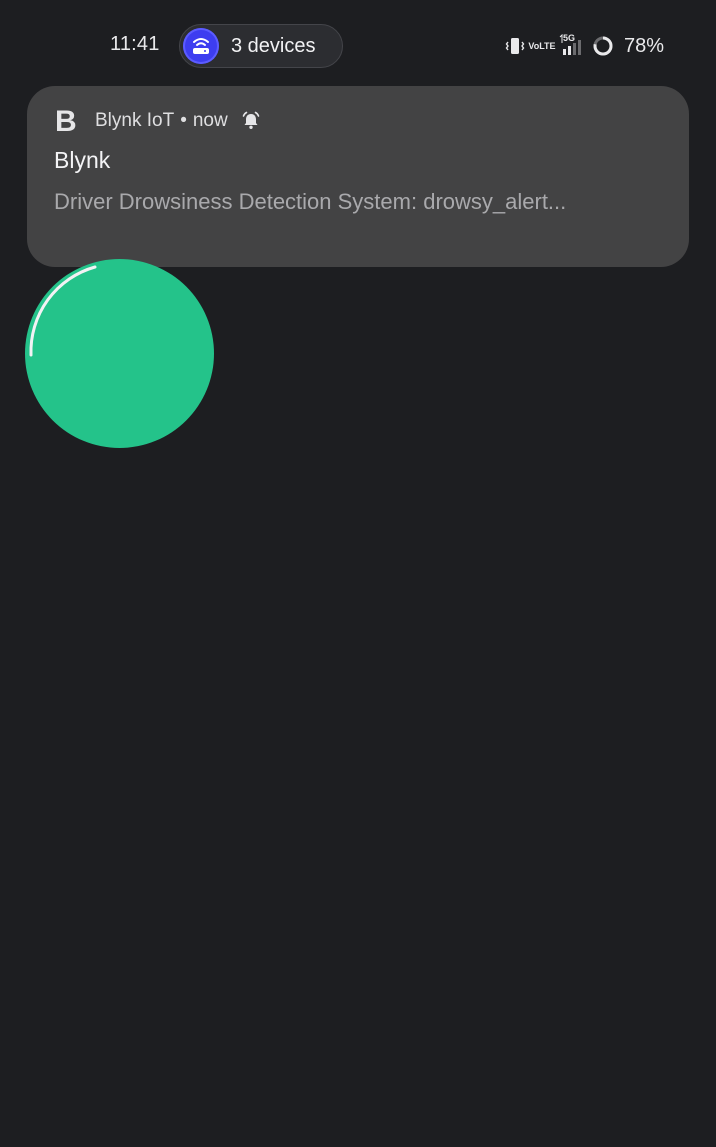 The height and width of the screenshot is (1147, 716). Describe the element at coordinates (135, 44) in the screenshot. I see `status-time: 11:41` at that location.